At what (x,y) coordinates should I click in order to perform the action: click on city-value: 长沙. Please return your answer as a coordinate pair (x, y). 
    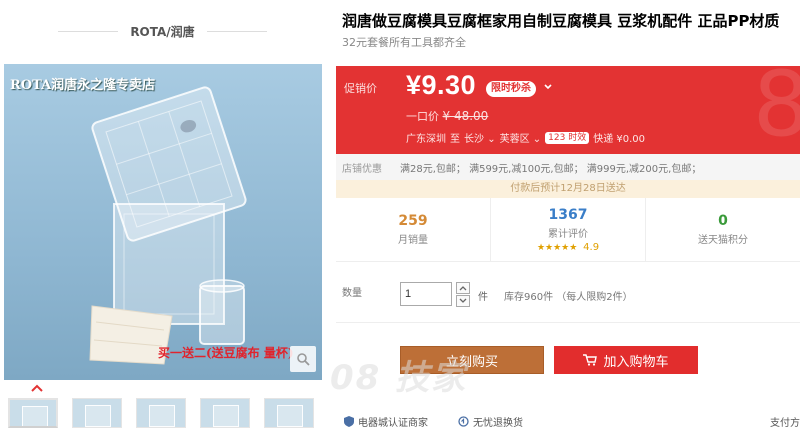
    Looking at the image, I should click on (474, 139).